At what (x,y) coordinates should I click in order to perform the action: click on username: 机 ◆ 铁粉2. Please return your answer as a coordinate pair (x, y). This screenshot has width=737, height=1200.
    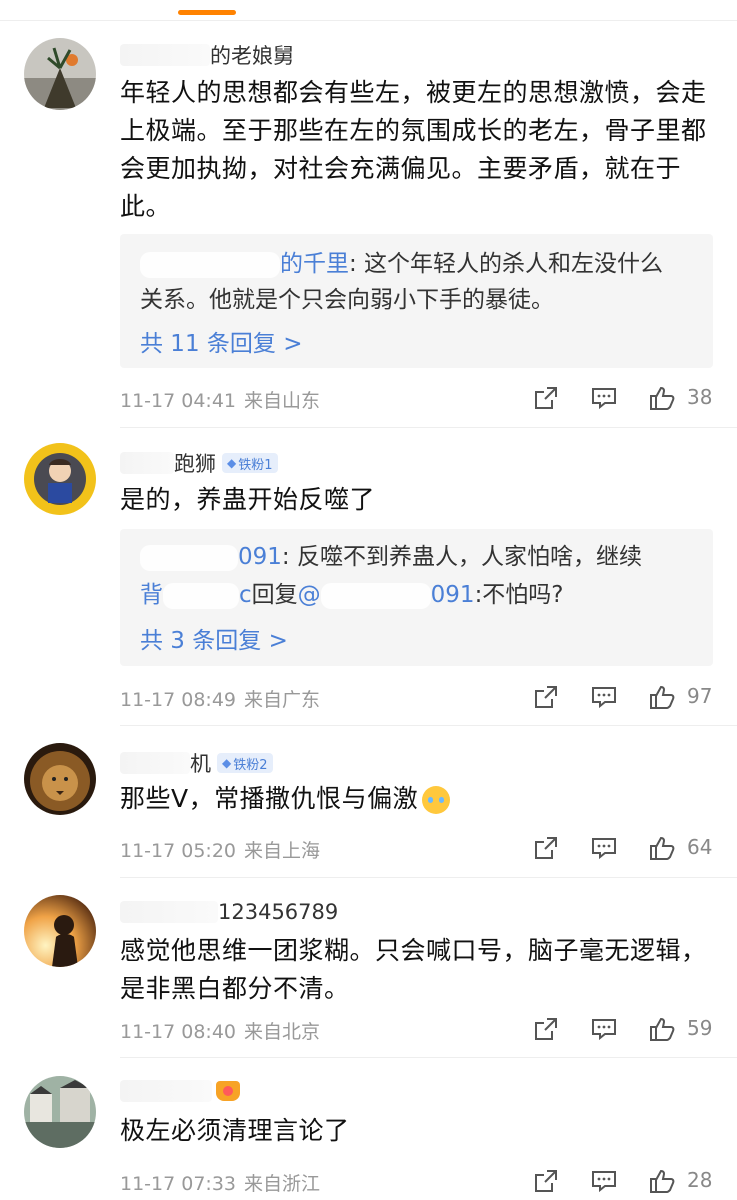
    Looking at the image, I should click on (196, 763).